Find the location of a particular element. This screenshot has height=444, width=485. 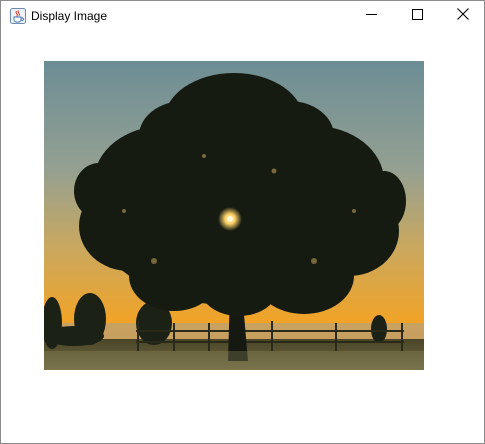

maximize-icon is located at coordinates (417, 16).